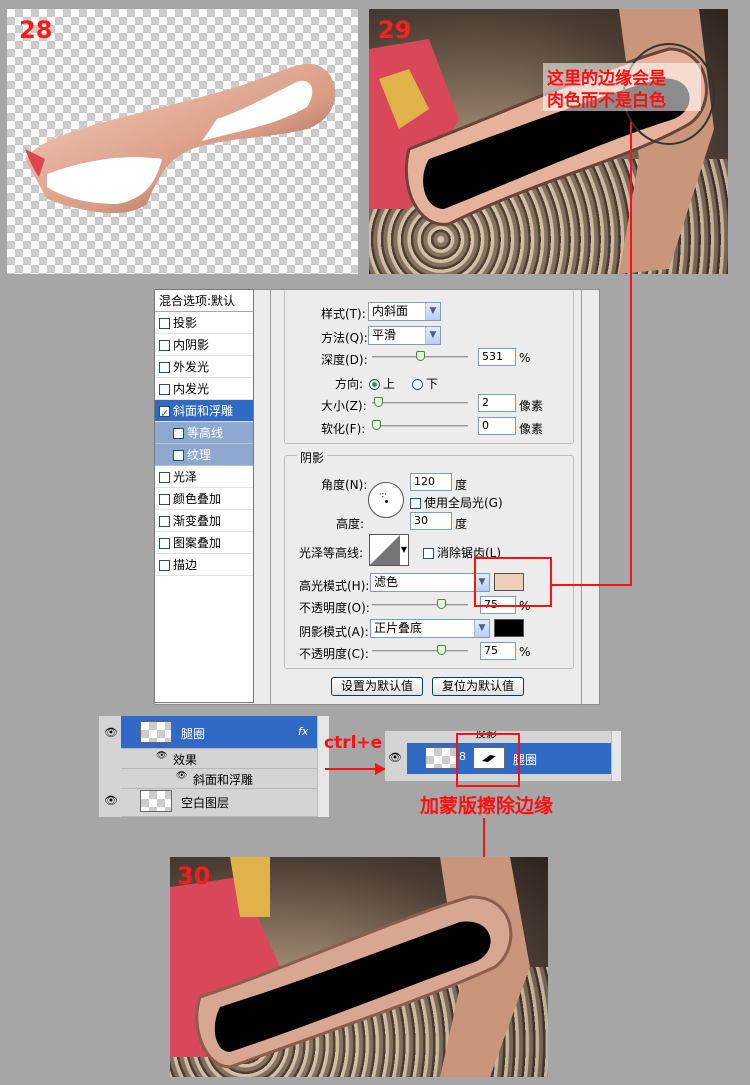 This screenshot has height=1085, width=750. What do you see at coordinates (616, 756) in the screenshot?
I see `scrollbar` at bounding box center [616, 756].